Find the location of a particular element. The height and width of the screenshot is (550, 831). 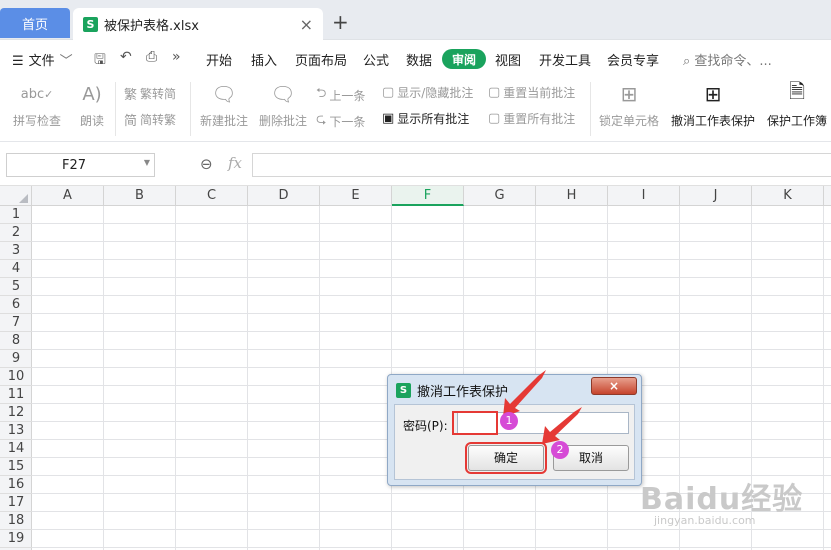

menu-member: 会员专享 is located at coordinates (633, 59).